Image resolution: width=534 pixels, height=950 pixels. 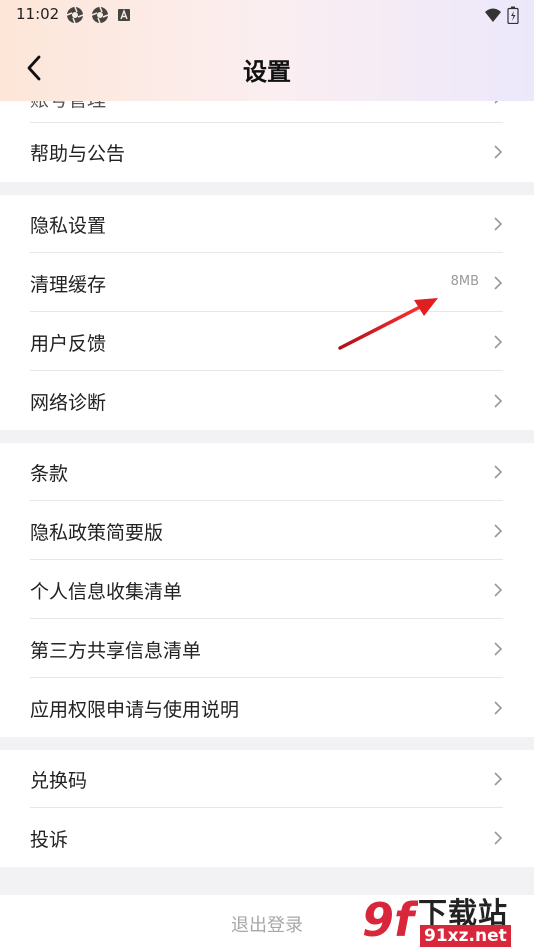 I want to click on status-time: 11:02, so click(x=38, y=14).